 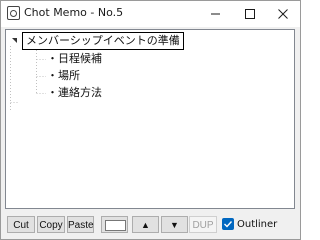 I want to click on app-icon, so click(x=13, y=13).